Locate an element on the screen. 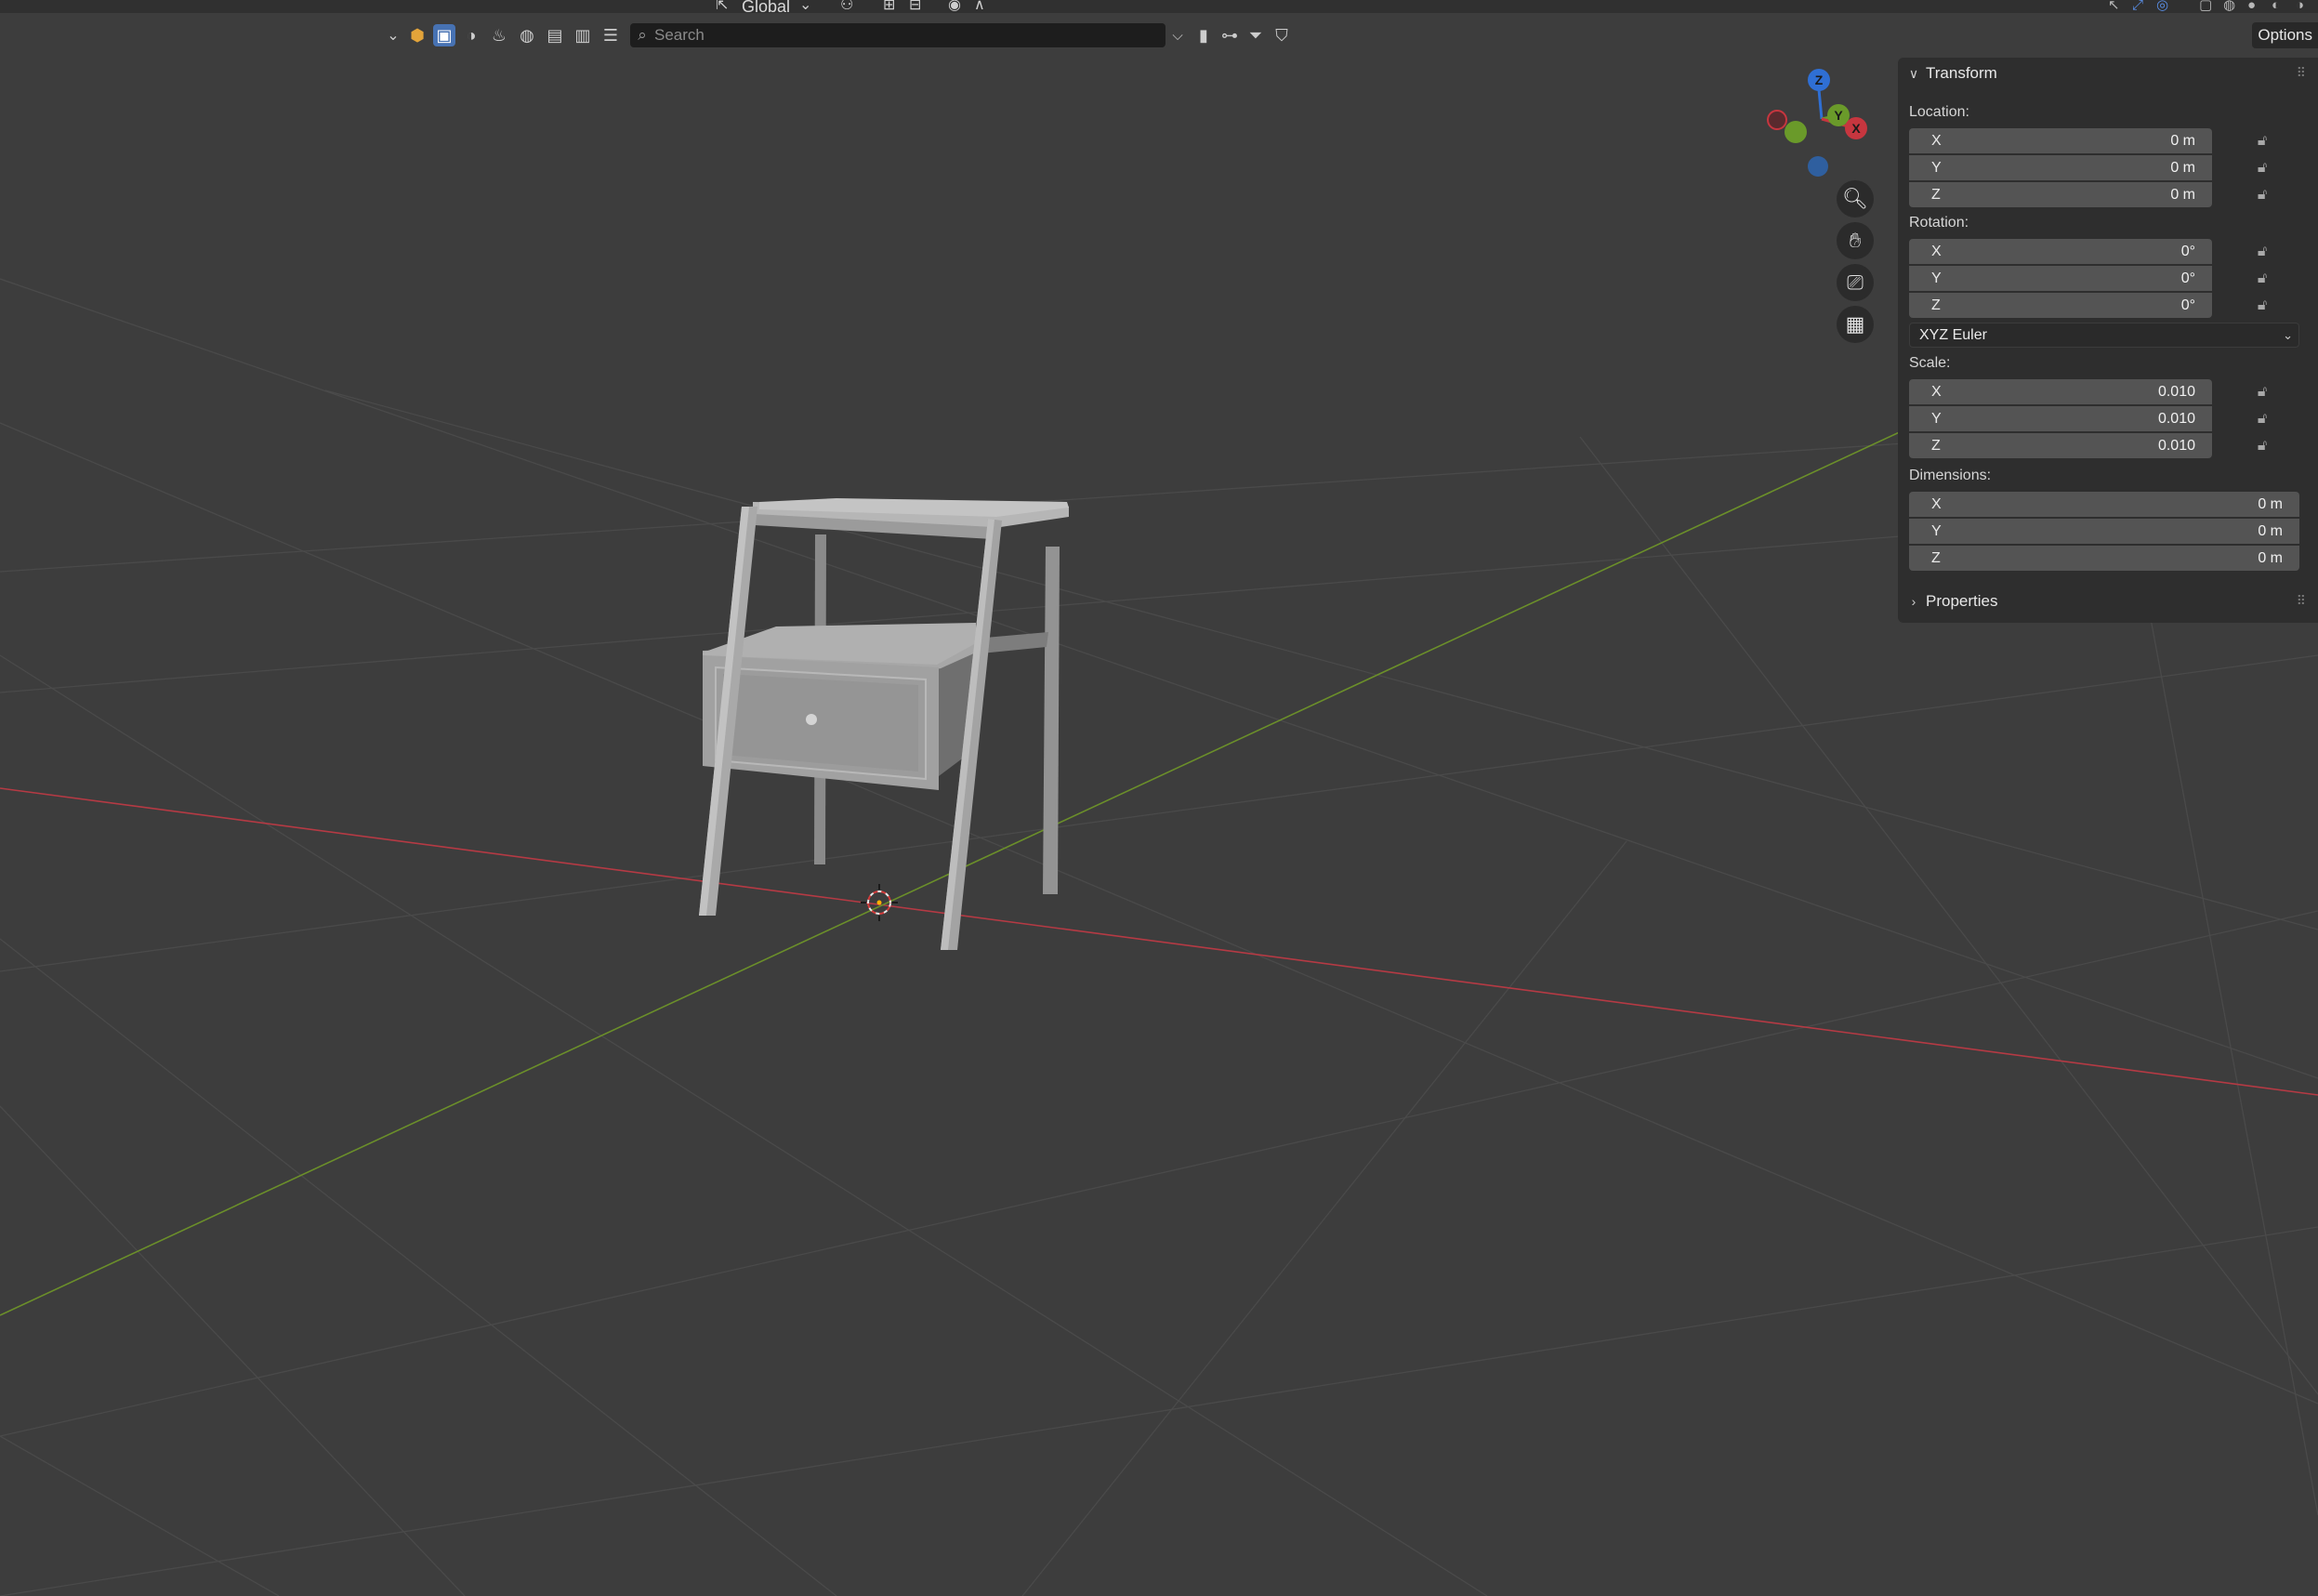  filter-toolbar: ⌵ ▮ ⊶ ⏷ ⛉ is located at coordinates (1230, 35).